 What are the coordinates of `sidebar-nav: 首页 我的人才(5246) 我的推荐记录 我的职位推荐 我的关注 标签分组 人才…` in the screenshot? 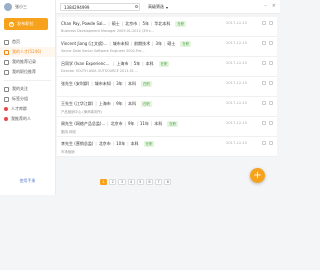 It's located at (27, 80).